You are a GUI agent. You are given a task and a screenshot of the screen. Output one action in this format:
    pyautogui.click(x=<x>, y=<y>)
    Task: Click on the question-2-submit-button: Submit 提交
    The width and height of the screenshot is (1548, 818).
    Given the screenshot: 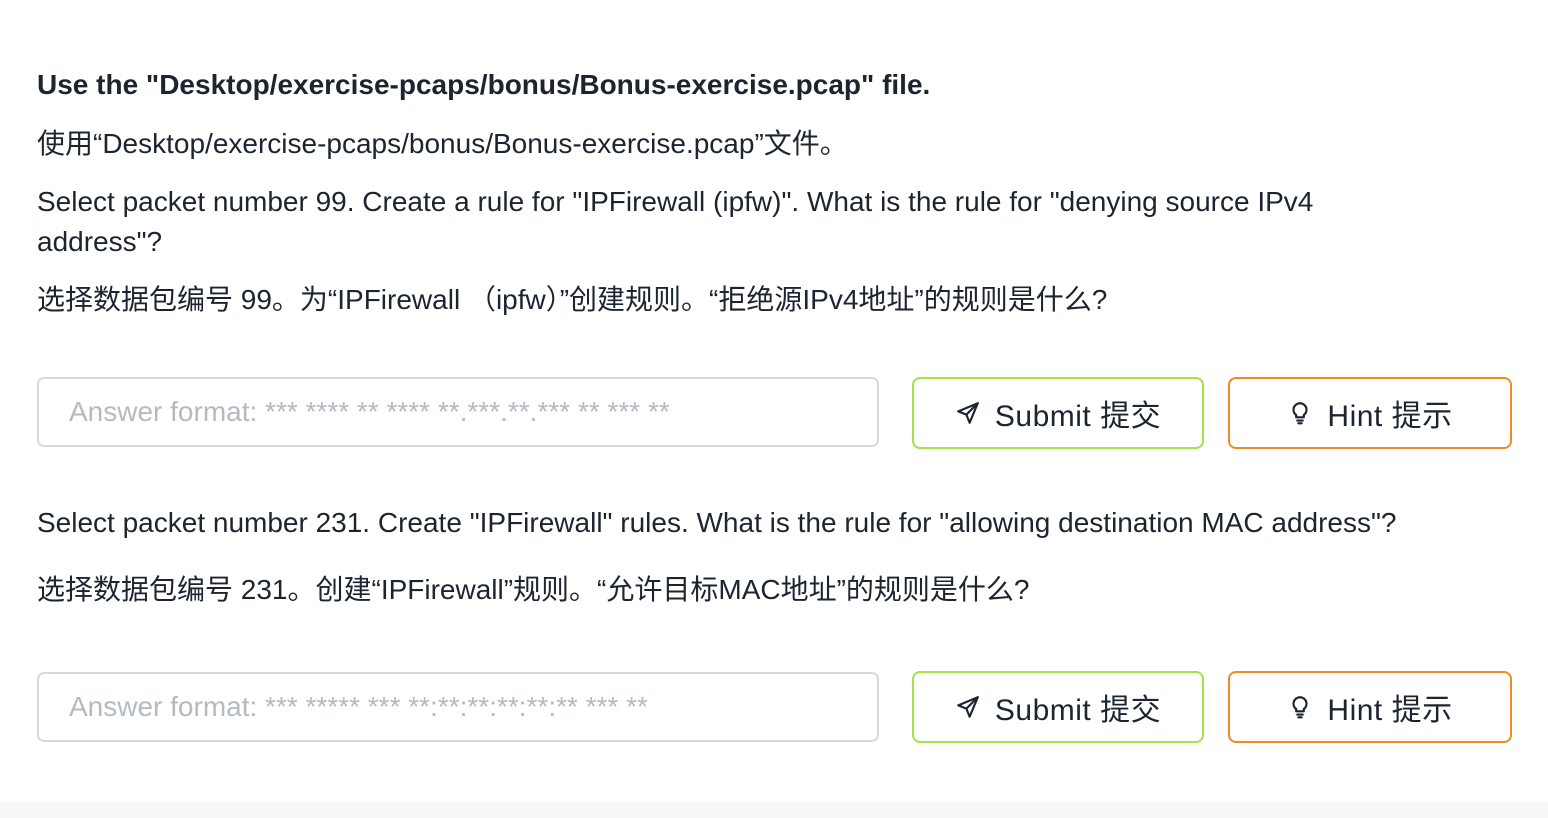 What is the action you would take?
    pyautogui.click(x=1058, y=707)
    